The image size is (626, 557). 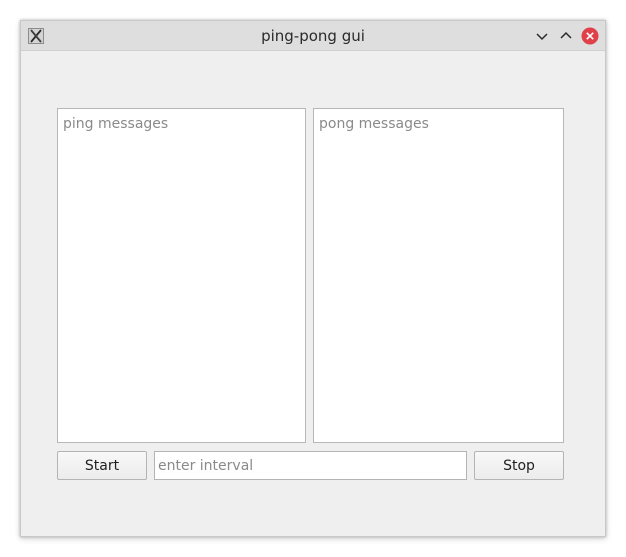 I want to click on stop-button: Stop, so click(x=519, y=465).